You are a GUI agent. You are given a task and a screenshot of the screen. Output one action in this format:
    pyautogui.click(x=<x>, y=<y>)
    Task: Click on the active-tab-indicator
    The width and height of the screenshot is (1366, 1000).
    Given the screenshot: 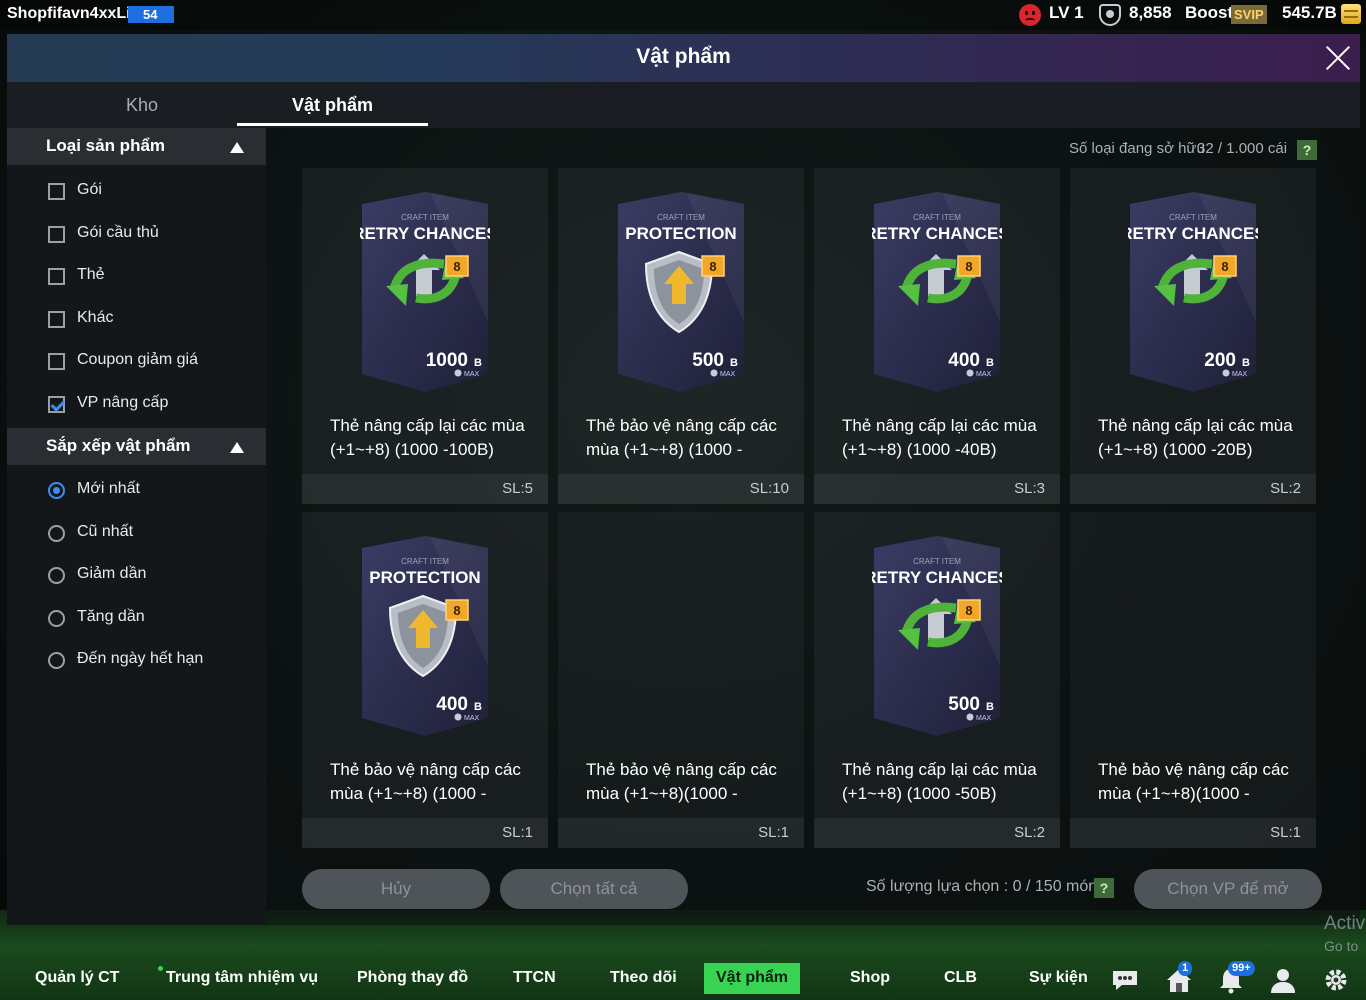 What is the action you would take?
    pyautogui.click(x=332, y=124)
    